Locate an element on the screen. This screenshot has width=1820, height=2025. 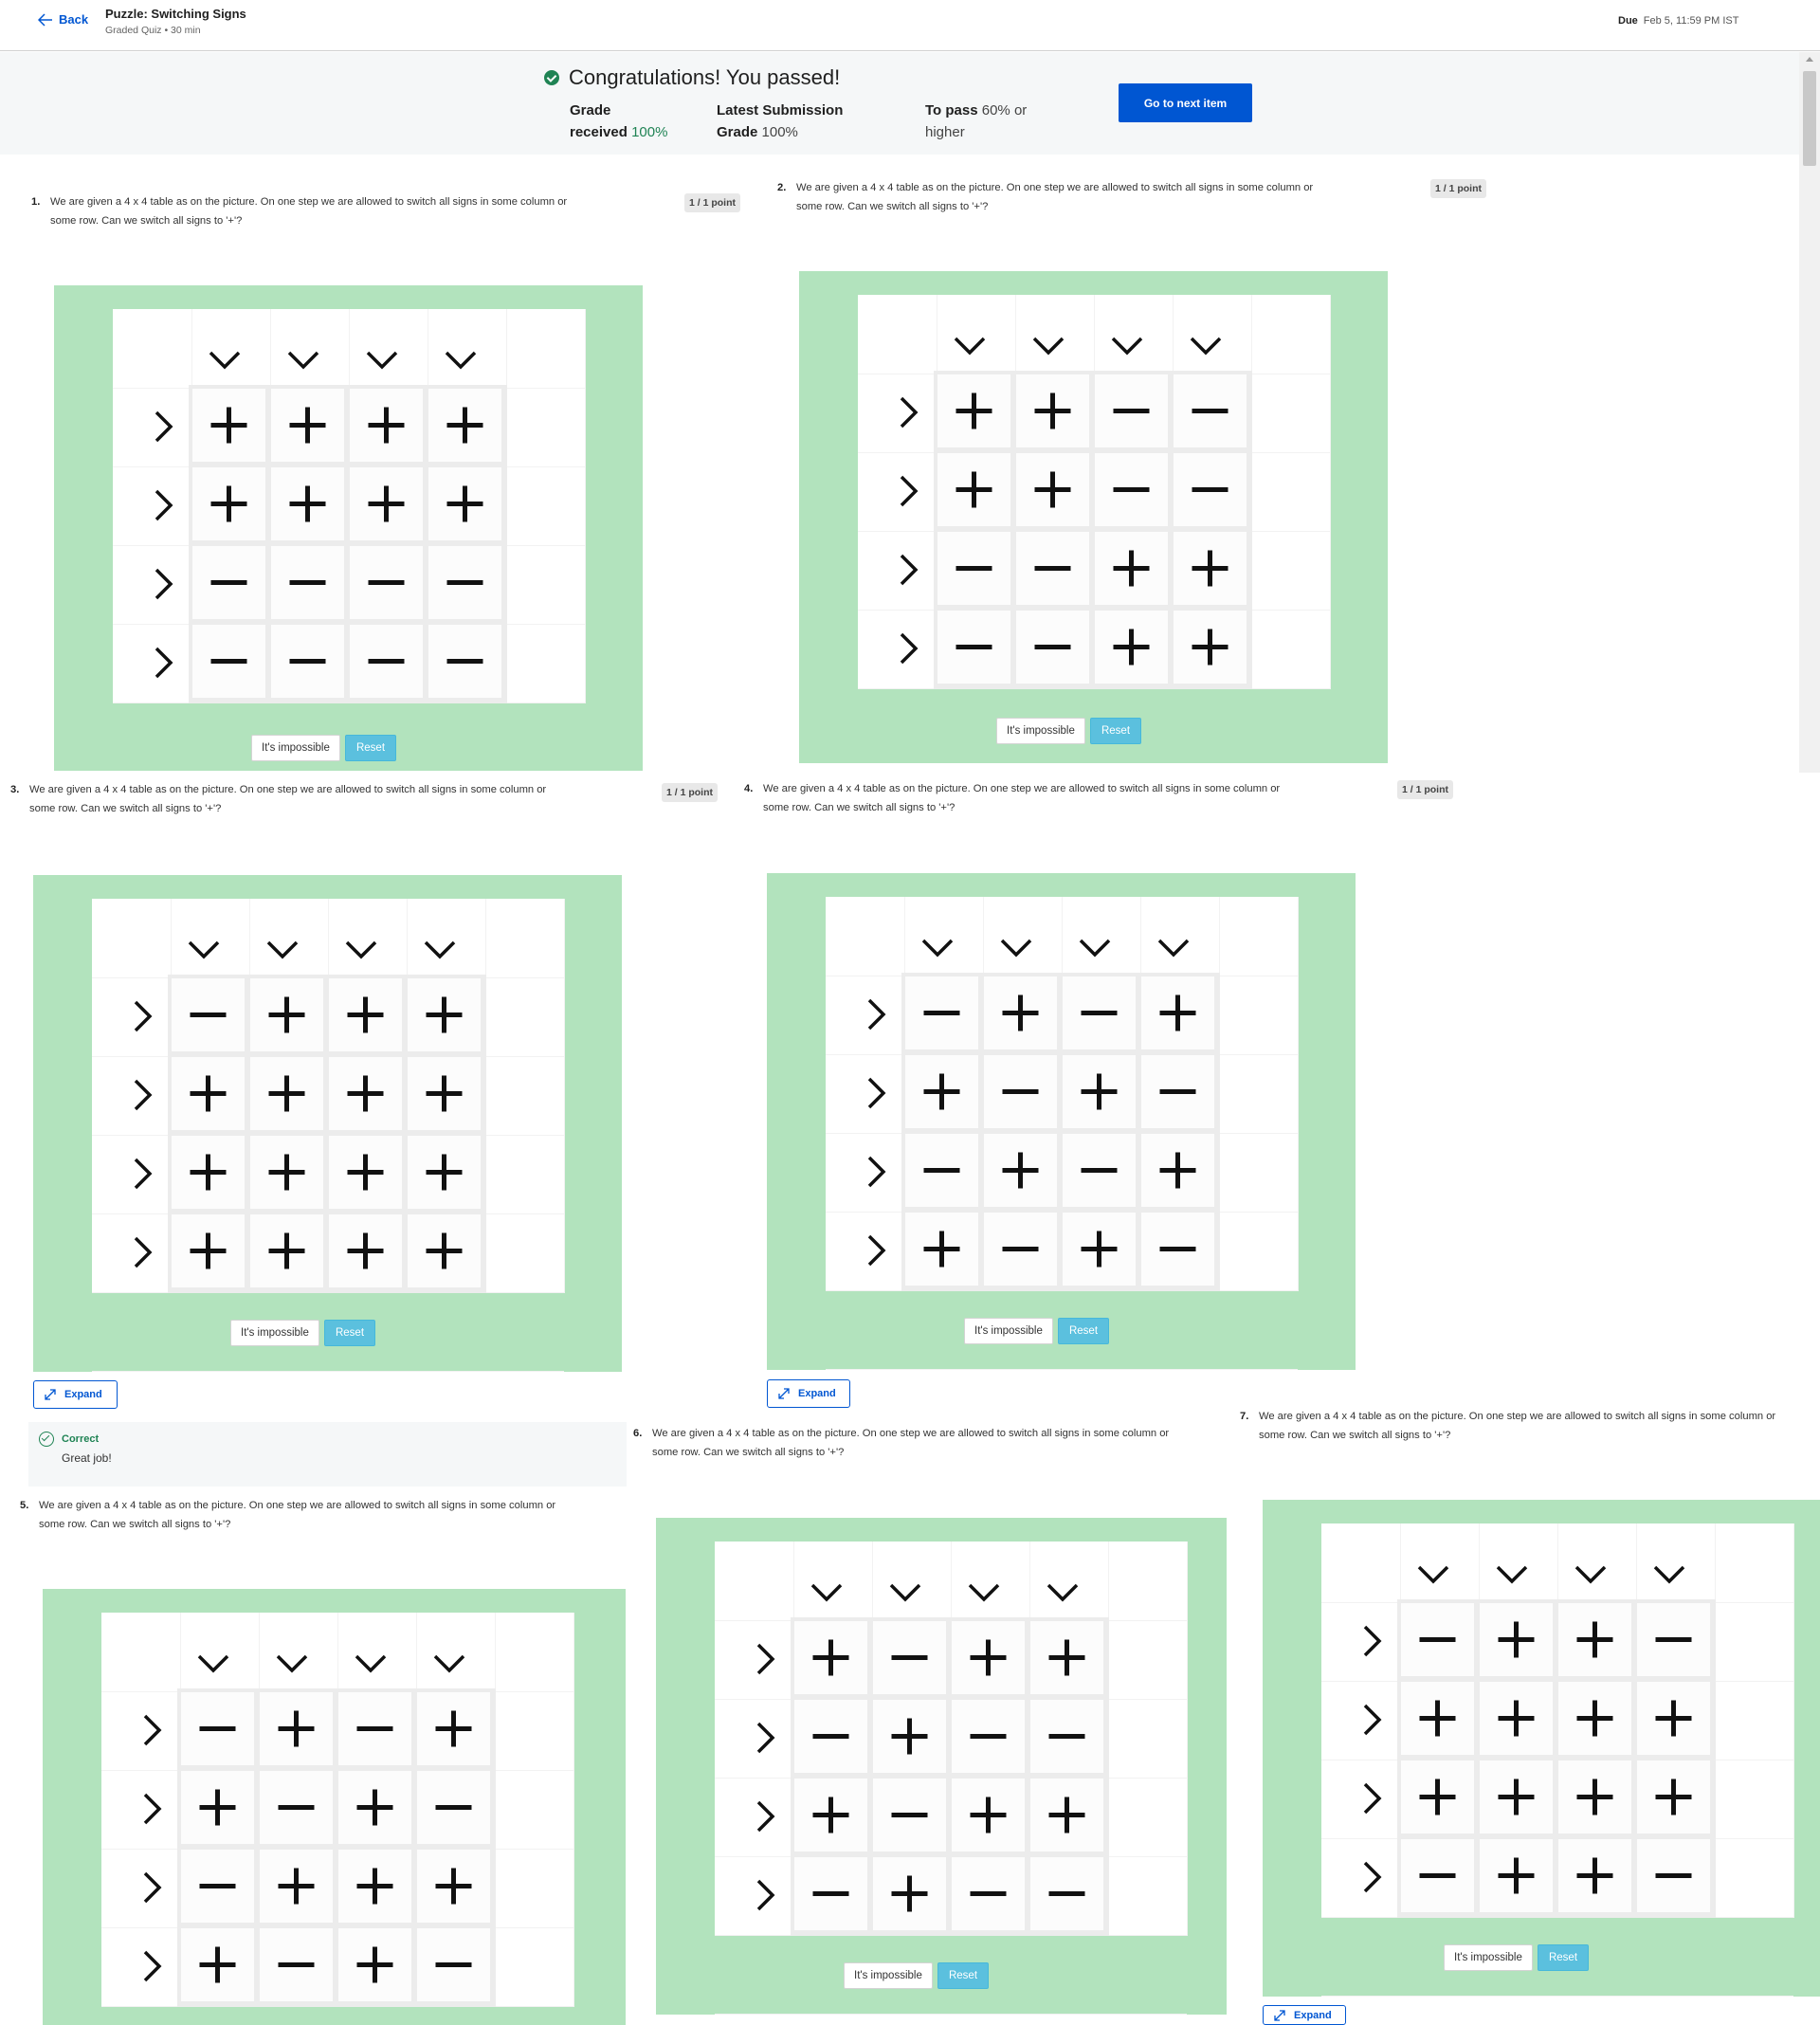
pass-title: Congratulations! You passed! is located at coordinates (692, 77).